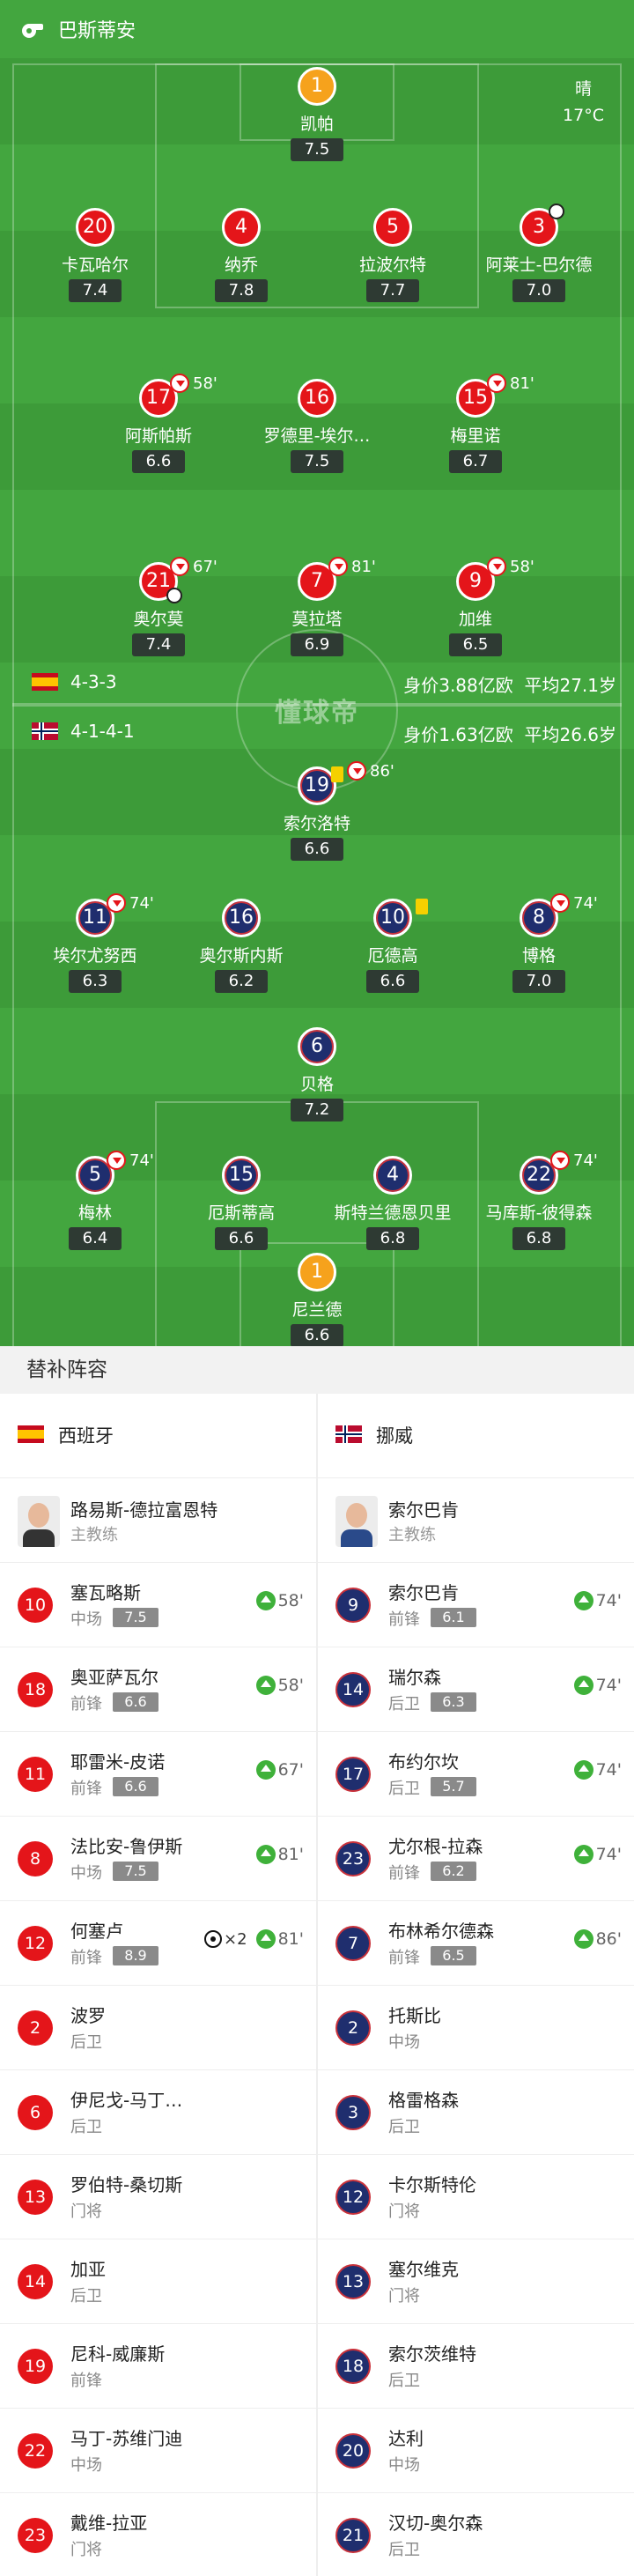  I want to click on sub-player-row: 20 达利 中场, so click(476, 2451).